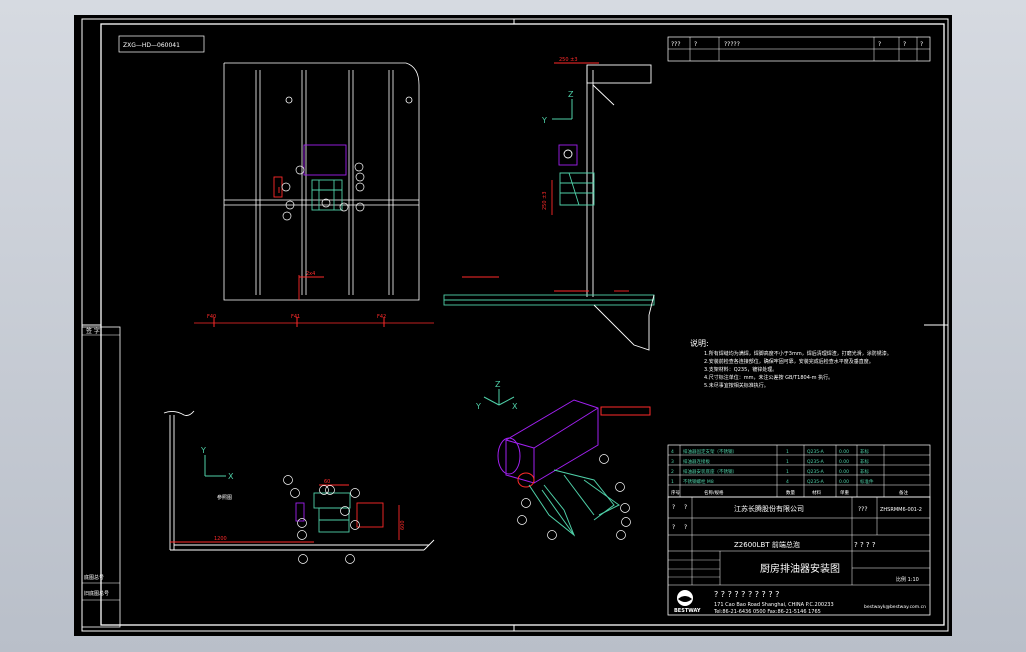 The image size is (1026, 652). What do you see at coordinates (672, 462) in the screenshot?
I see `svg-text: 3` at bounding box center [672, 462].